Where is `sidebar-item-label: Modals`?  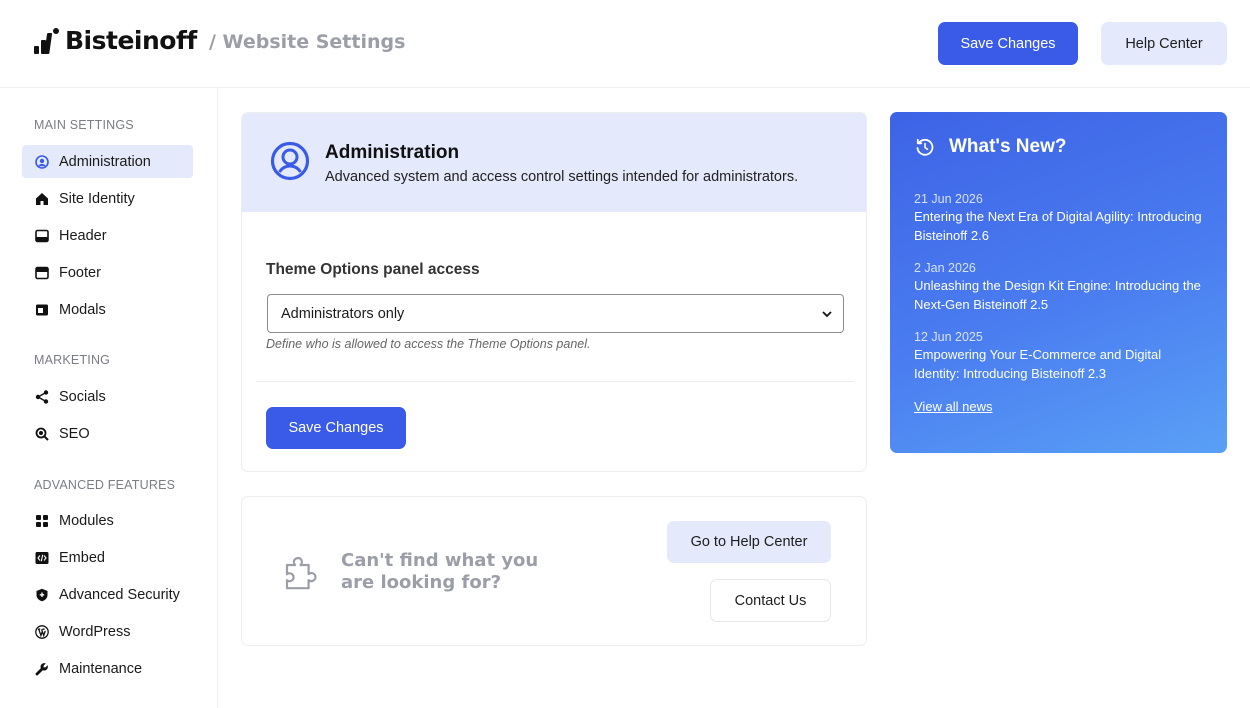
sidebar-item-label: Modals is located at coordinates (82, 309).